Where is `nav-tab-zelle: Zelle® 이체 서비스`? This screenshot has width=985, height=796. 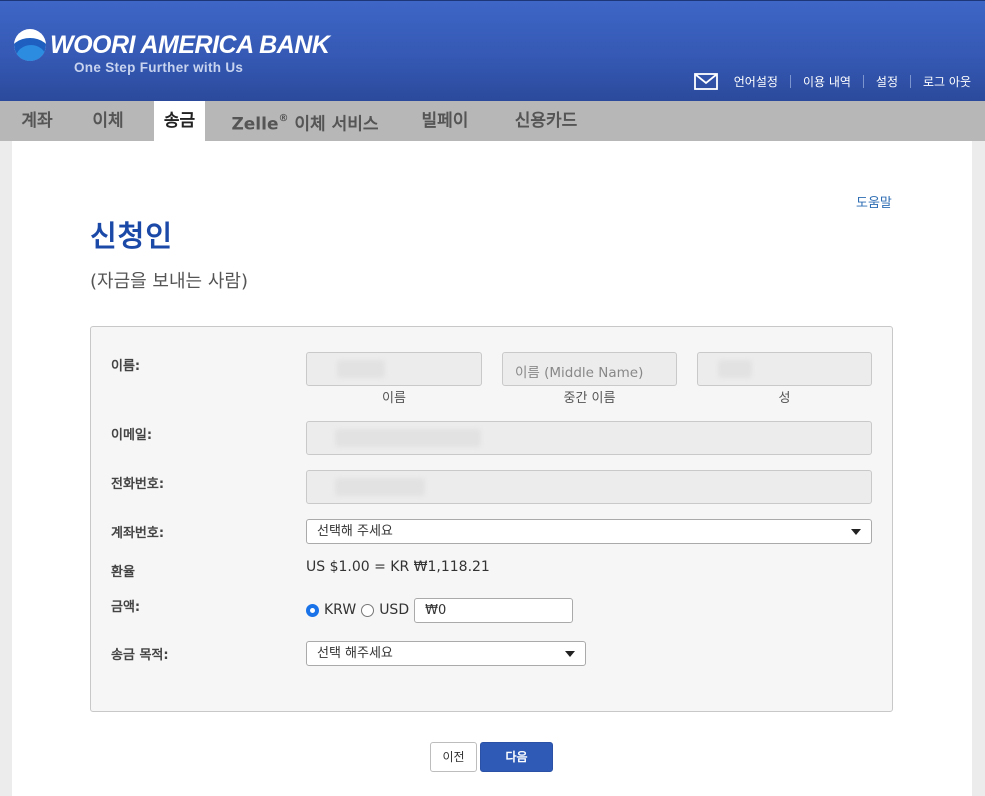 nav-tab-zelle: Zelle® 이체 서비스 is located at coordinates (305, 121).